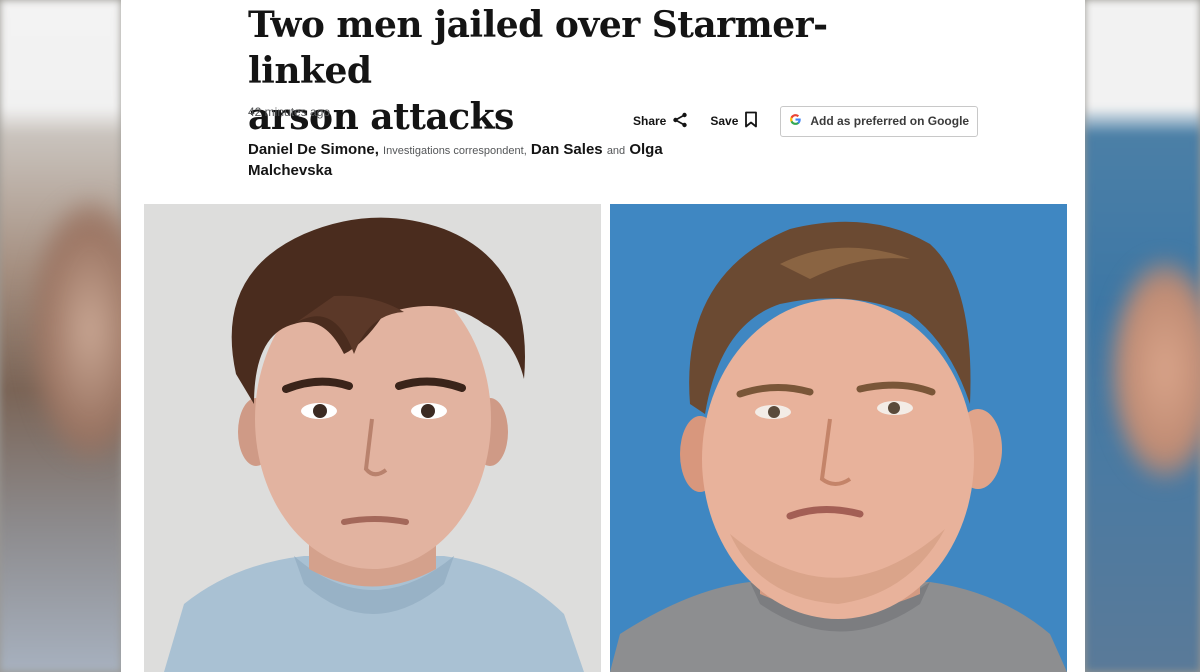 The width and height of the screenshot is (1200, 672). What do you see at coordinates (616, 151) in the screenshot?
I see `byline-and: and` at bounding box center [616, 151].